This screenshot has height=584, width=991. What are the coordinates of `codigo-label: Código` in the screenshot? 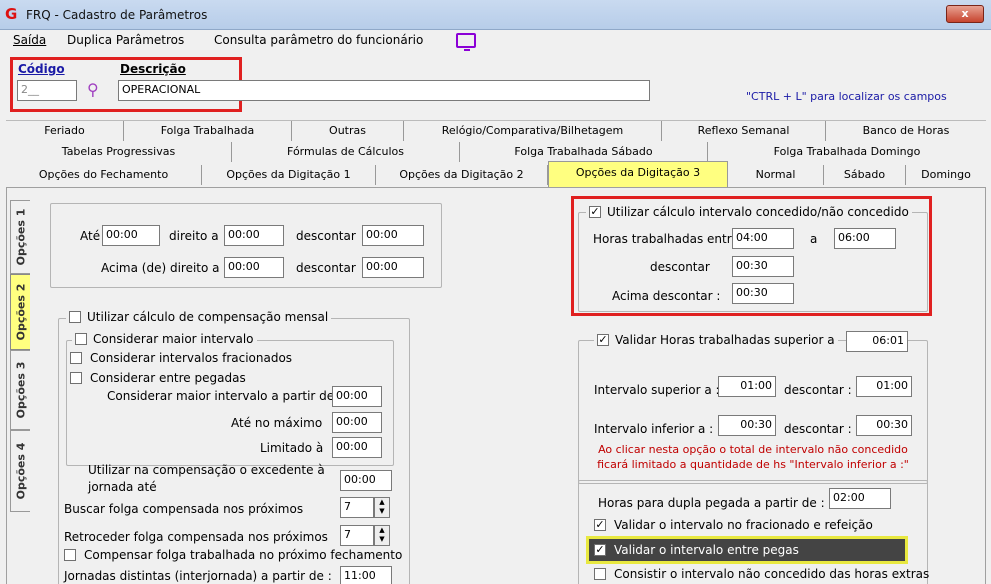 It's located at (41, 69).